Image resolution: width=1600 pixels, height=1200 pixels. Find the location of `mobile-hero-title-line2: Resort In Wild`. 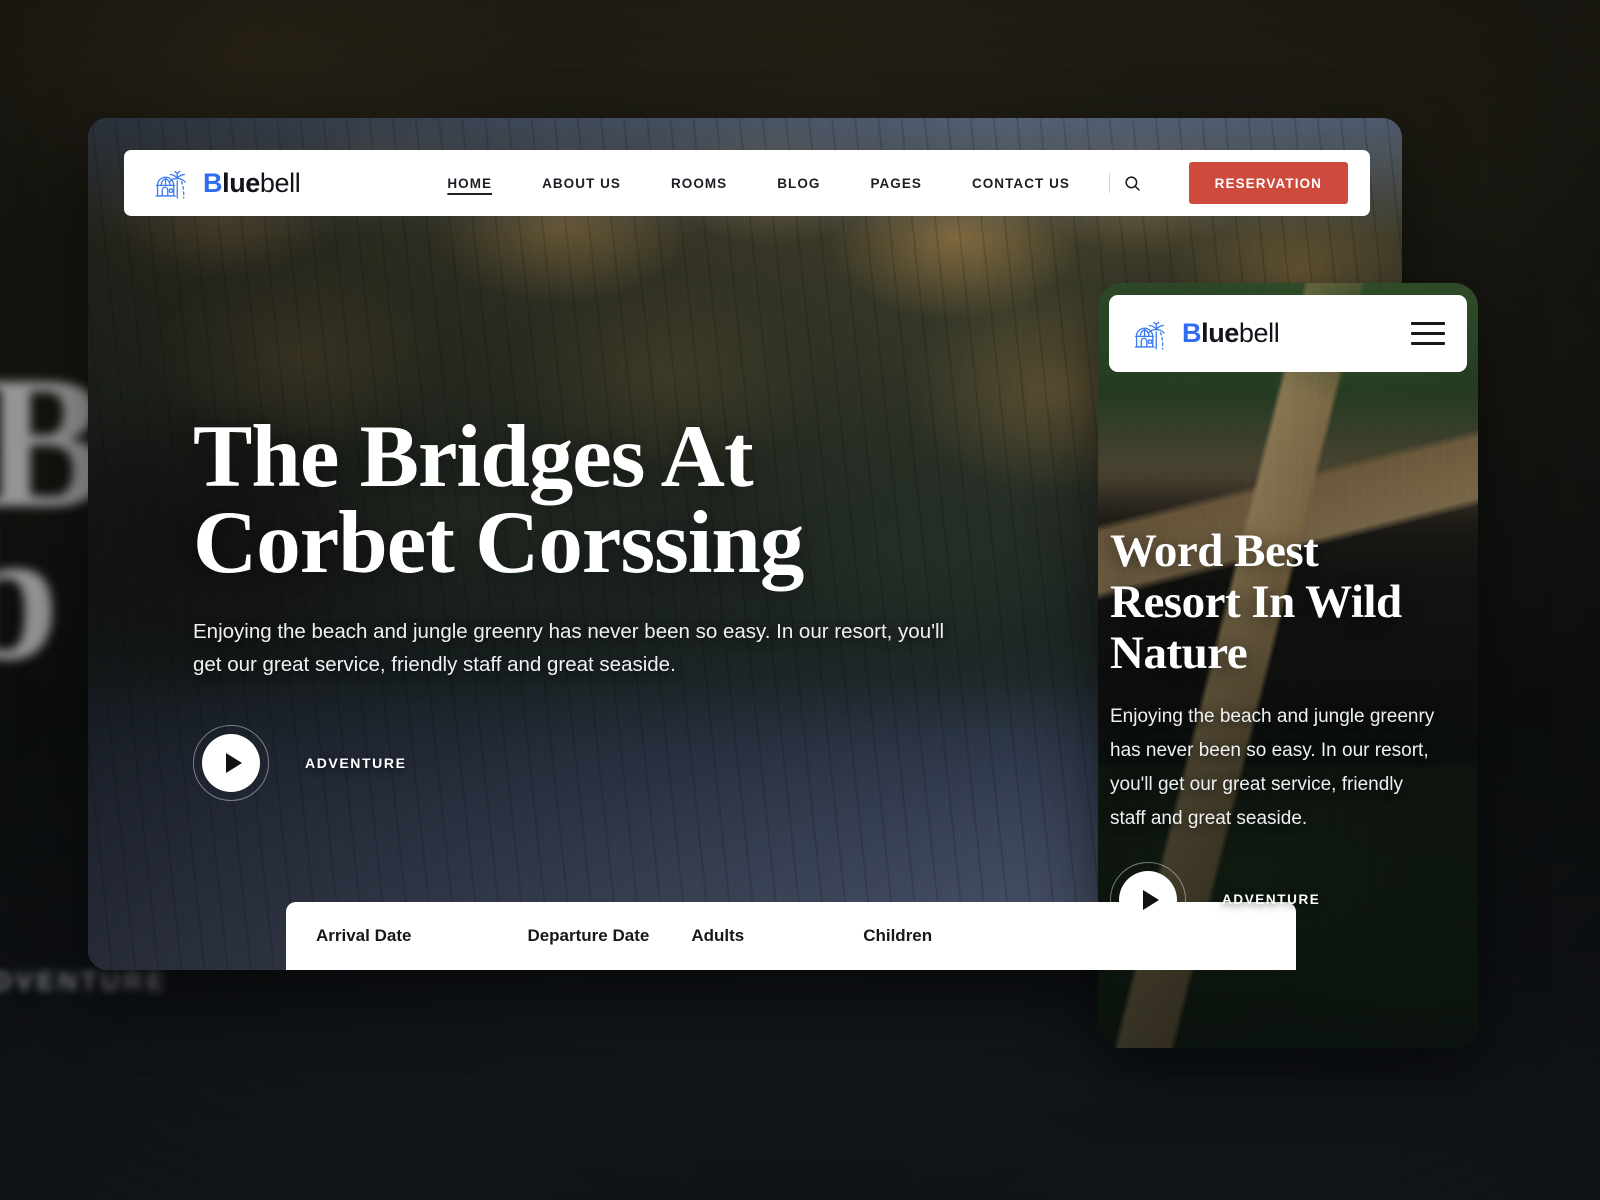

mobile-hero-title-line2: Resort In Wild is located at coordinates (1256, 601).